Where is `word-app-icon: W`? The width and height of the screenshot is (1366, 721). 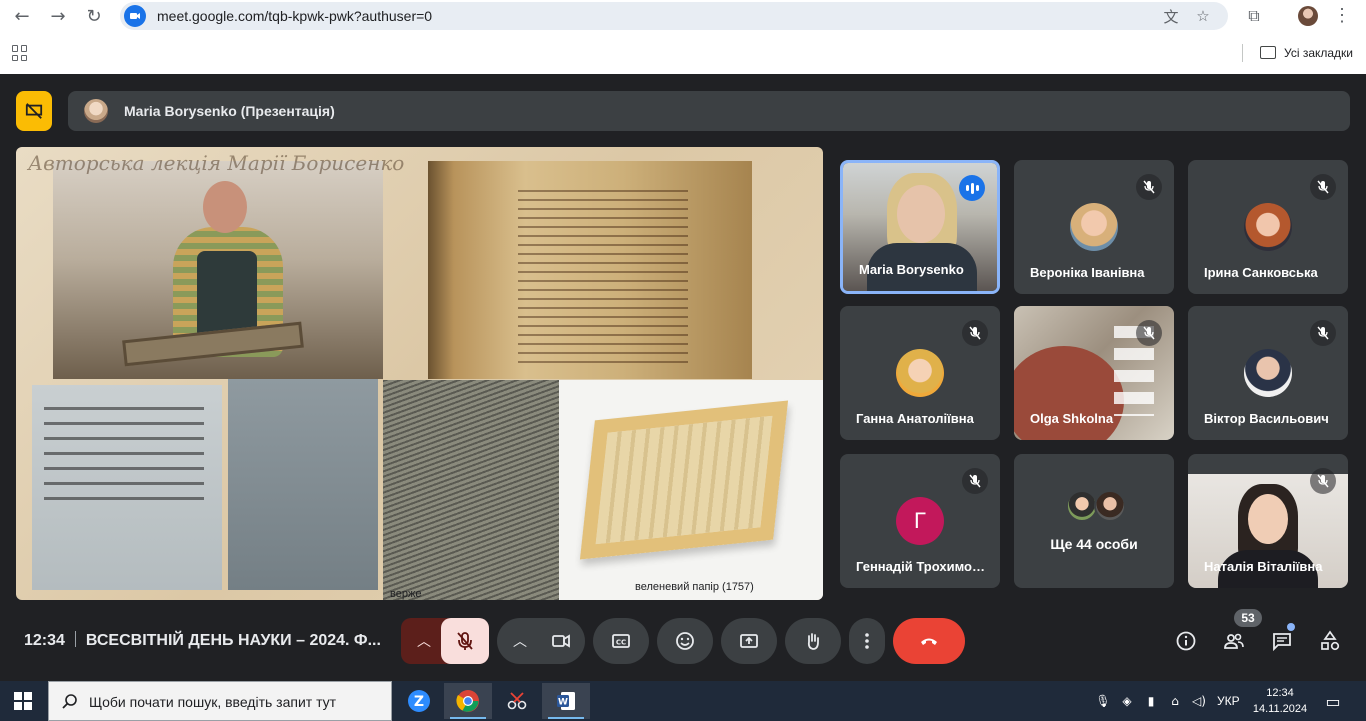
word-app-icon: W is located at coordinates (566, 701).